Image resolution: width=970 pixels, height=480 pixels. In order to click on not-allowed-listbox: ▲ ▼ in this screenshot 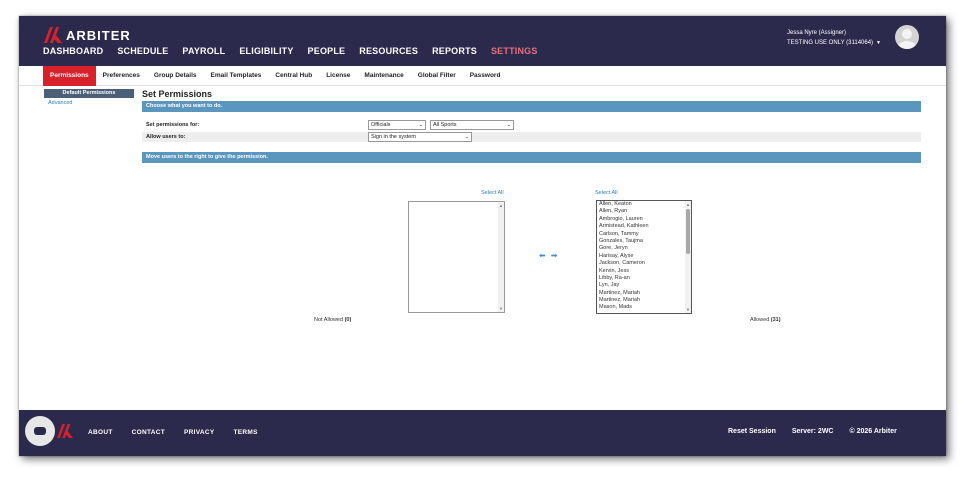, I will do `click(456, 257)`.